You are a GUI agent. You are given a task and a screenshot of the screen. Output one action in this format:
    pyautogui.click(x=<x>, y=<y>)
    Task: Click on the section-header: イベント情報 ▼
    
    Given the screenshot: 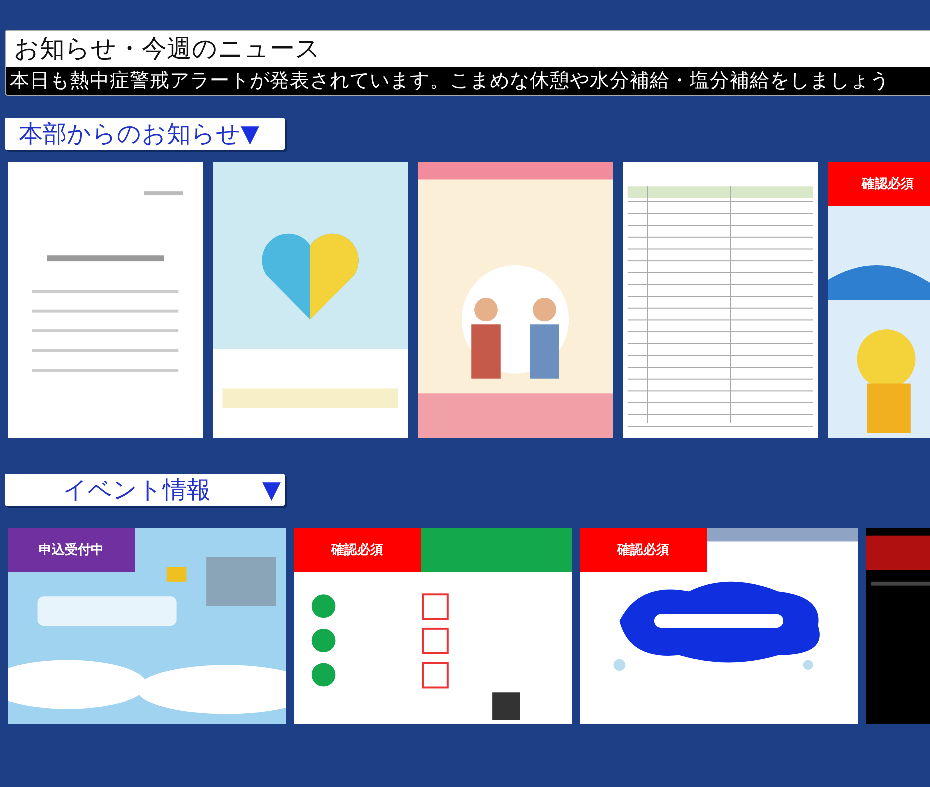 What is the action you would take?
    pyautogui.click(x=145, y=490)
    